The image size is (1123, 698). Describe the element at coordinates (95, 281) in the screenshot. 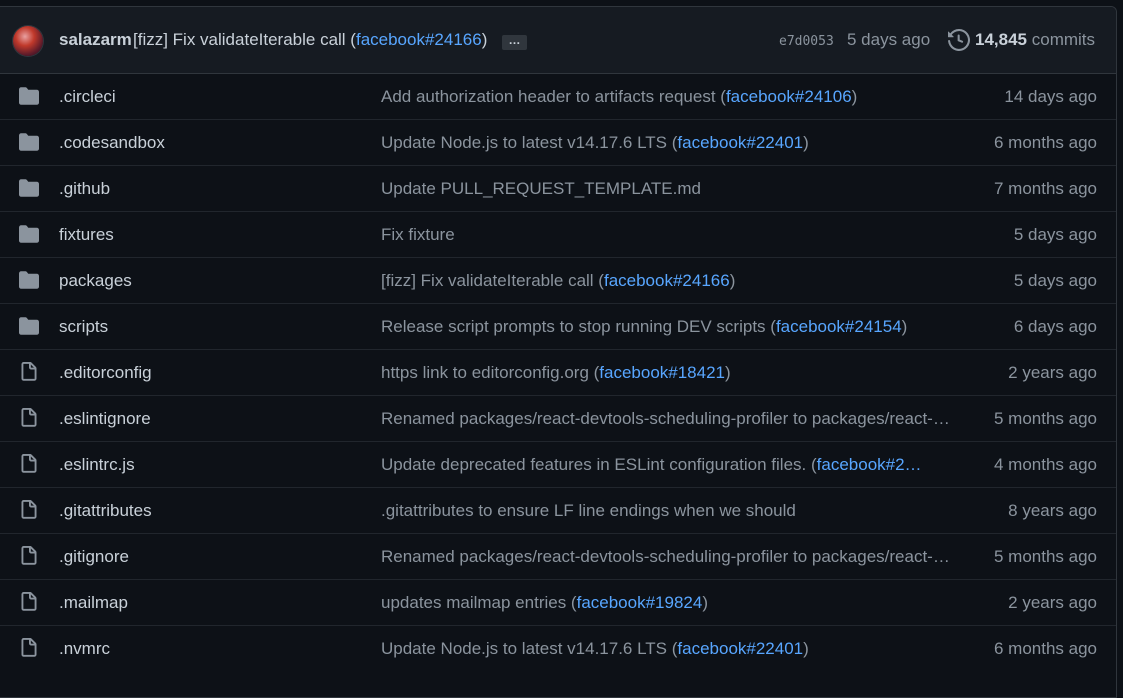

I see `file-name-link: packages` at that location.